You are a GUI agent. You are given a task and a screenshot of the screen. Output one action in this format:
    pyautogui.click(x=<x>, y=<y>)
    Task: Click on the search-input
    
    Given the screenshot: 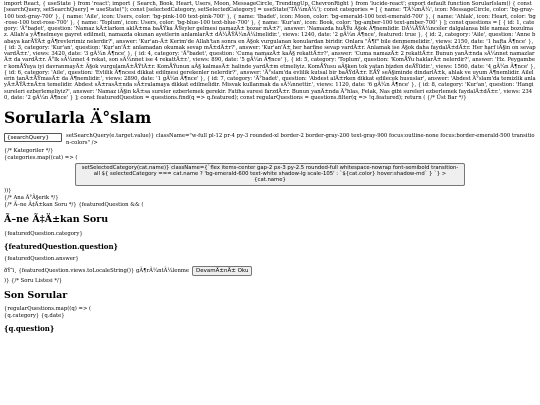 What is the action you would take?
    pyautogui.click(x=33, y=138)
    